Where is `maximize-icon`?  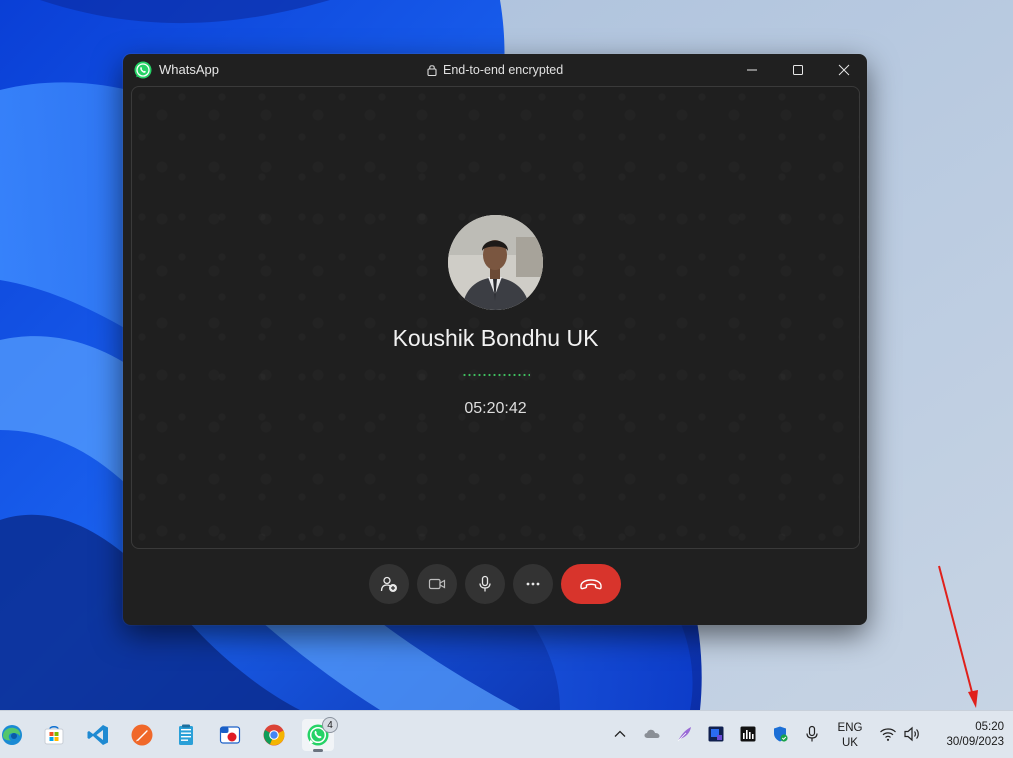
maximize-icon is located at coordinates (798, 70).